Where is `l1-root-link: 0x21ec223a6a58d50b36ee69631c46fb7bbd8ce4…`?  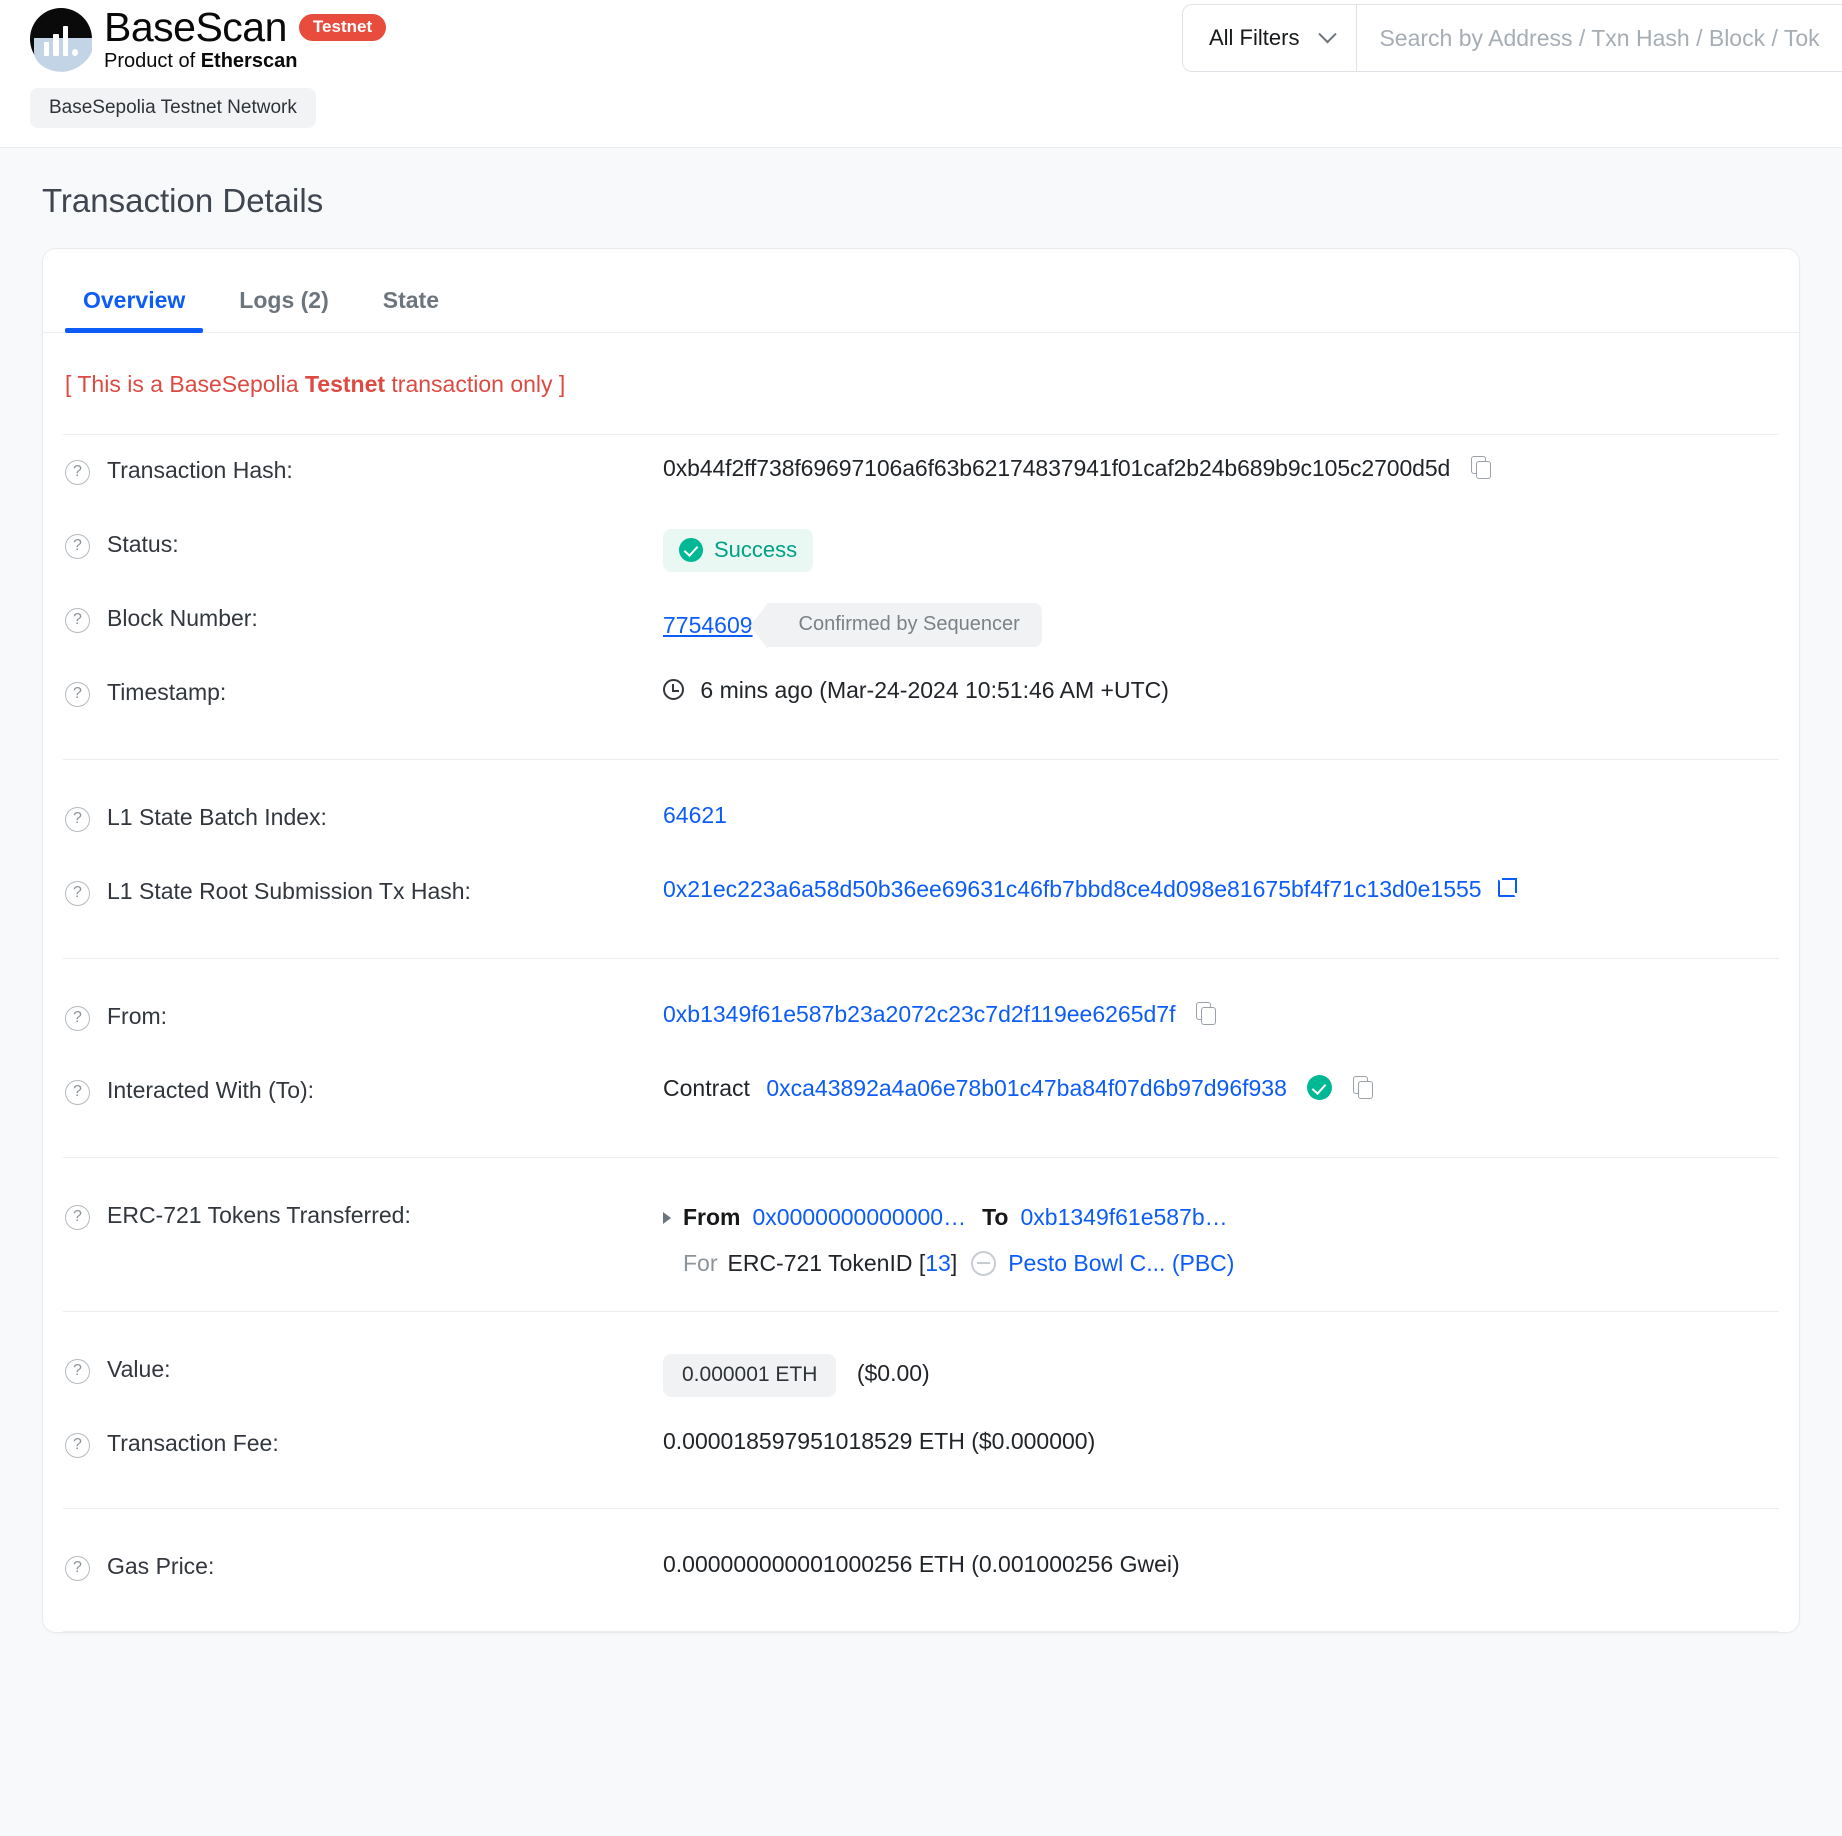 l1-root-link: 0x21ec223a6a58d50b36ee69631c46fb7bbd8ce4… is located at coordinates (1072, 889).